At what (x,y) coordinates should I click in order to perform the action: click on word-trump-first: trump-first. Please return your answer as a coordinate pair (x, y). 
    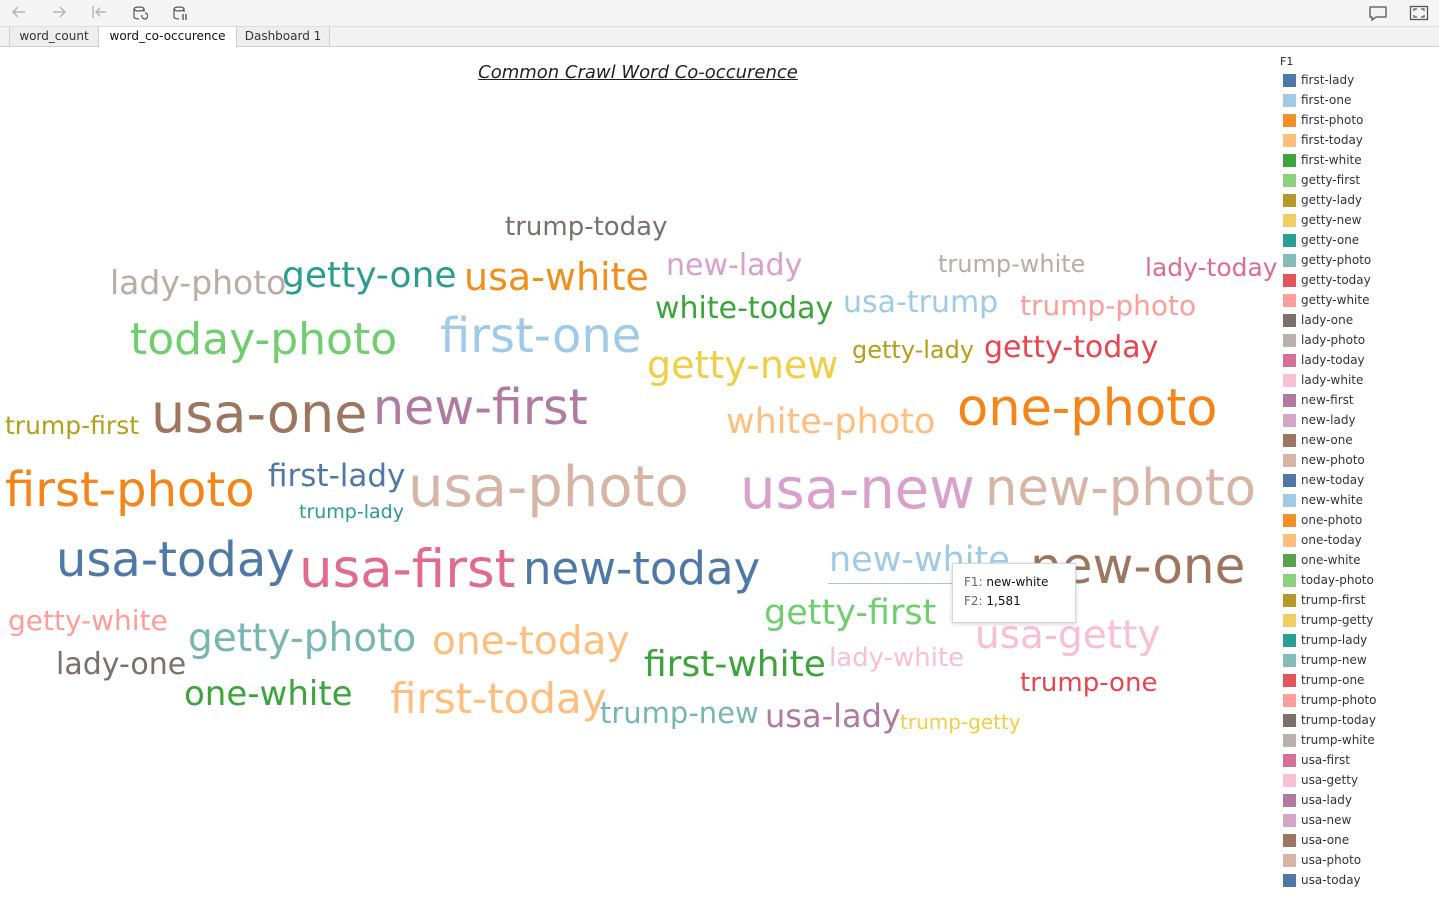
    Looking at the image, I should click on (72, 425).